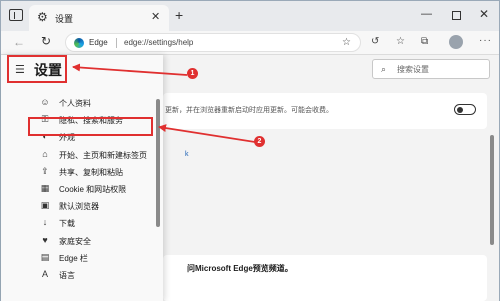  I want to click on profile-icon, so click(456, 42).